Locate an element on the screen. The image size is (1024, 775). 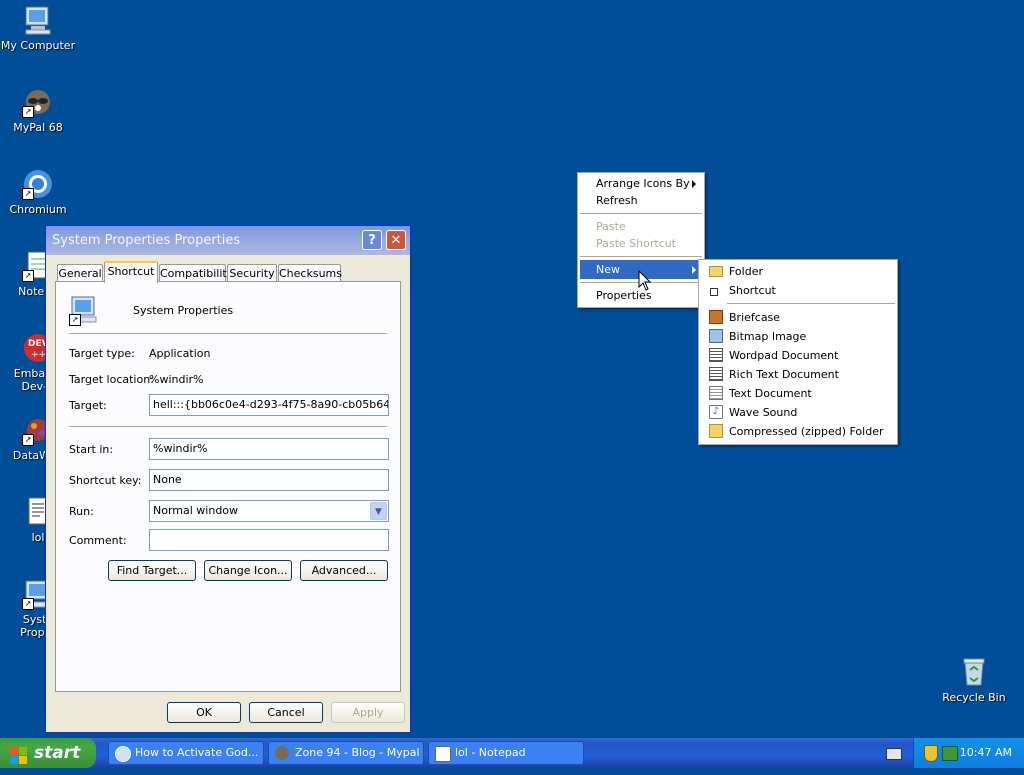
menu-item-label: Paste Shortcut is located at coordinates (636, 243).